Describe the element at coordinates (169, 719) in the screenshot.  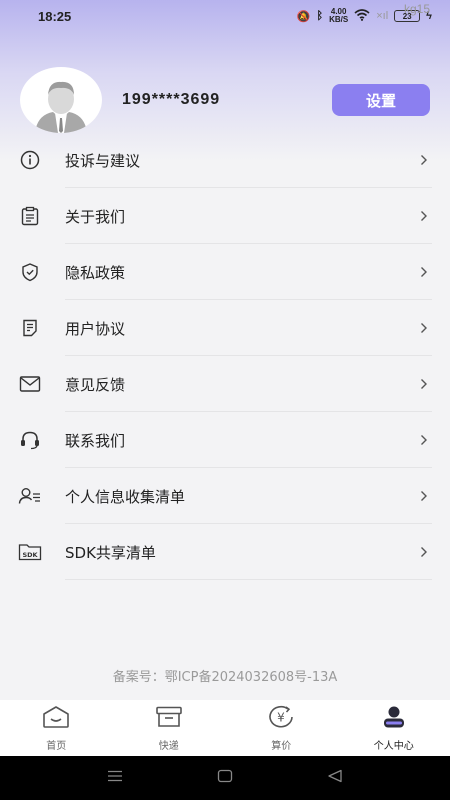
I see `box-icon` at that location.